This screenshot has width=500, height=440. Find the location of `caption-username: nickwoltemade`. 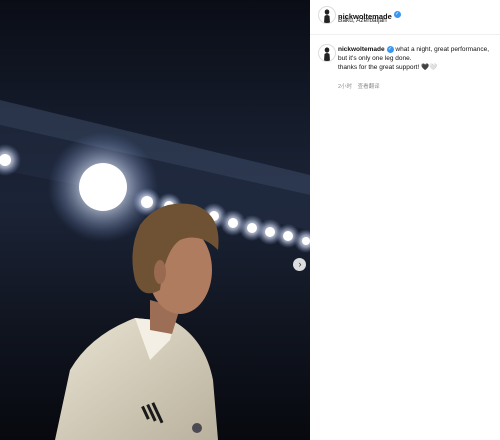

caption-username: nickwoltemade is located at coordinates (361, 49).